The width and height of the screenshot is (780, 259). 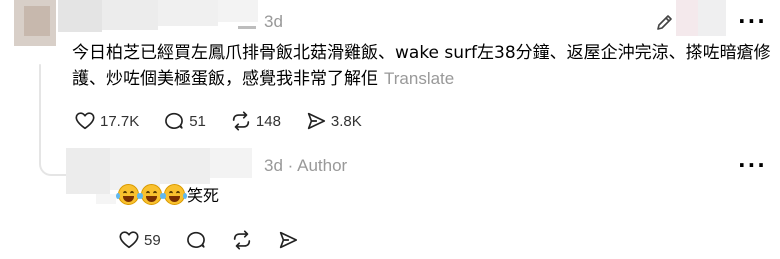 What do you see at coordinates (322, 165) in the screenshot?
I see `author-tag: Author` at bounding box center [322, 165].